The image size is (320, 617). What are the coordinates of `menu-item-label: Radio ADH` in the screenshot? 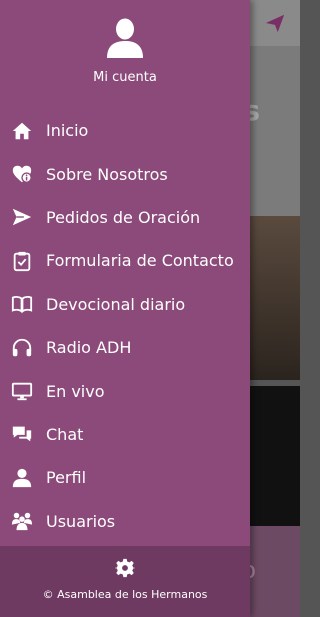 It's located at (89, 348).